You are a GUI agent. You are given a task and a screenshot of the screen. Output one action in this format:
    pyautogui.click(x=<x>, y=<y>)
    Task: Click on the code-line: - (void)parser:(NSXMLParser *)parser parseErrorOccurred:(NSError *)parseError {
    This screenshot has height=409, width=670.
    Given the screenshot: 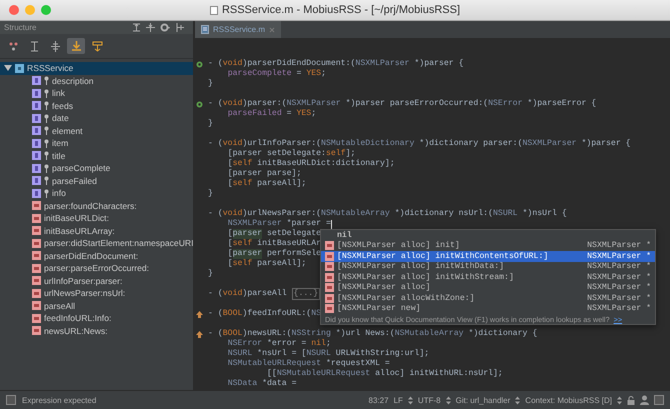 What is the action you would take?
    pyautogui.click(x=402, y=104)
    